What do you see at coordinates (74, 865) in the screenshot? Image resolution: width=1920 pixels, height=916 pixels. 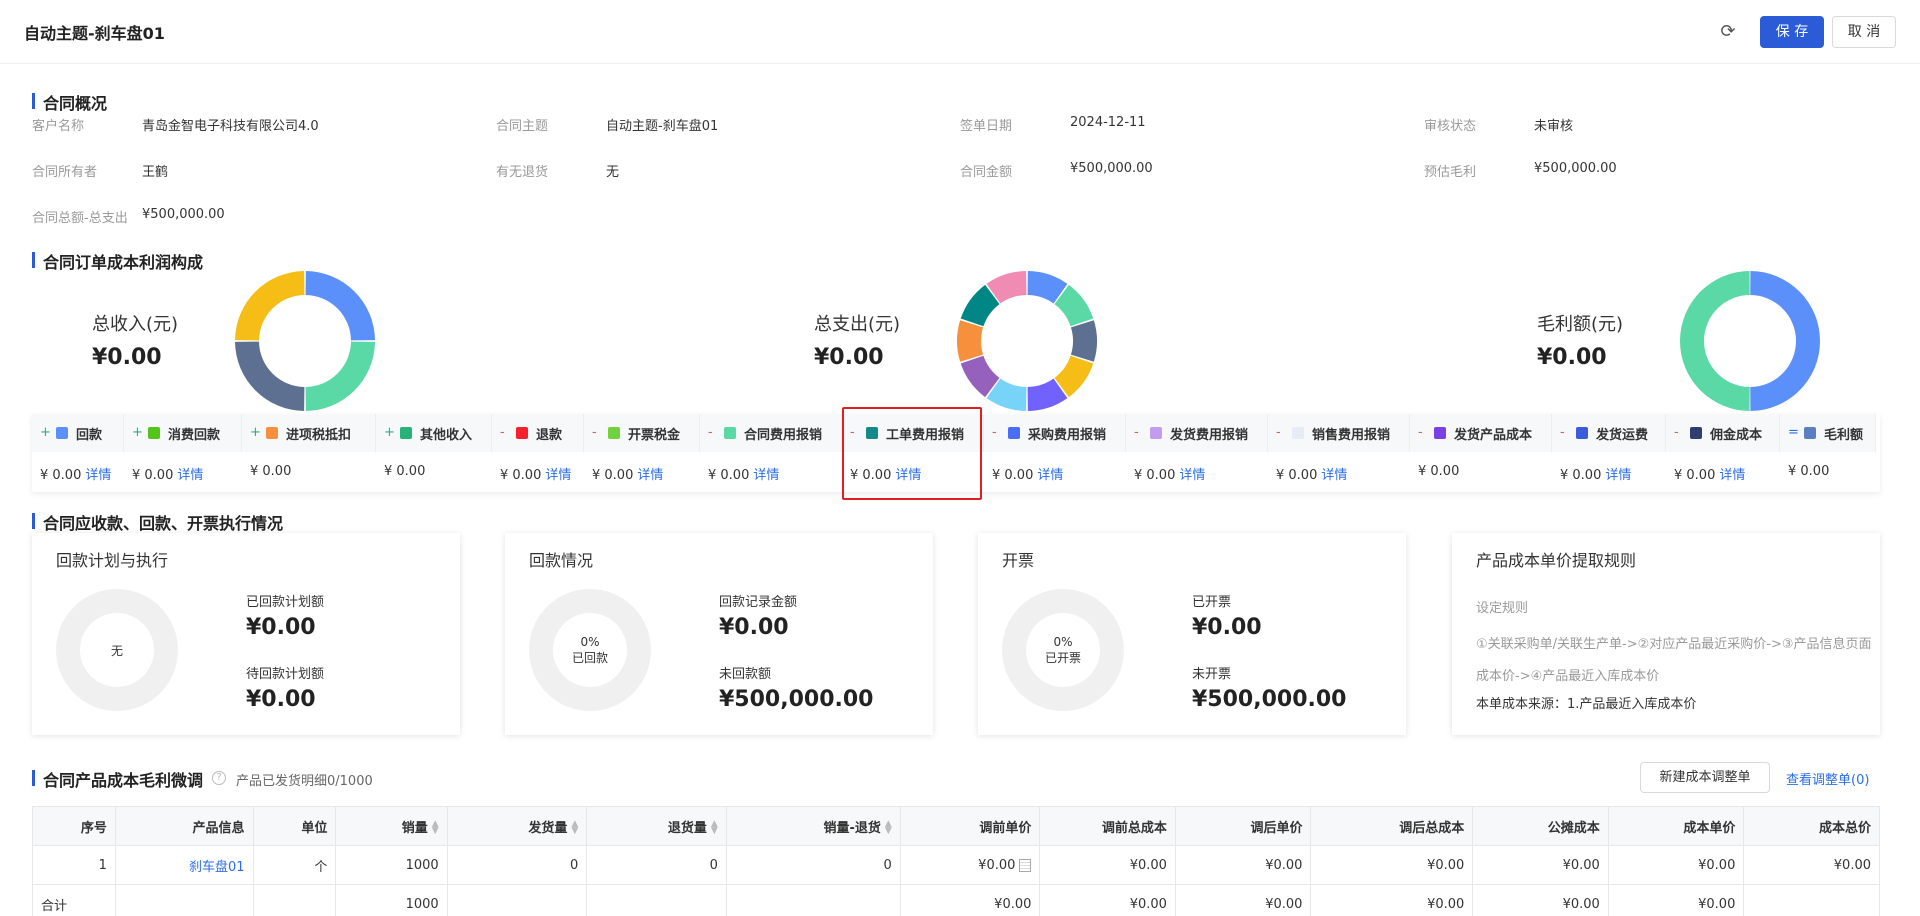 I see `cell-index: 1` at bounding box center [74, 865].